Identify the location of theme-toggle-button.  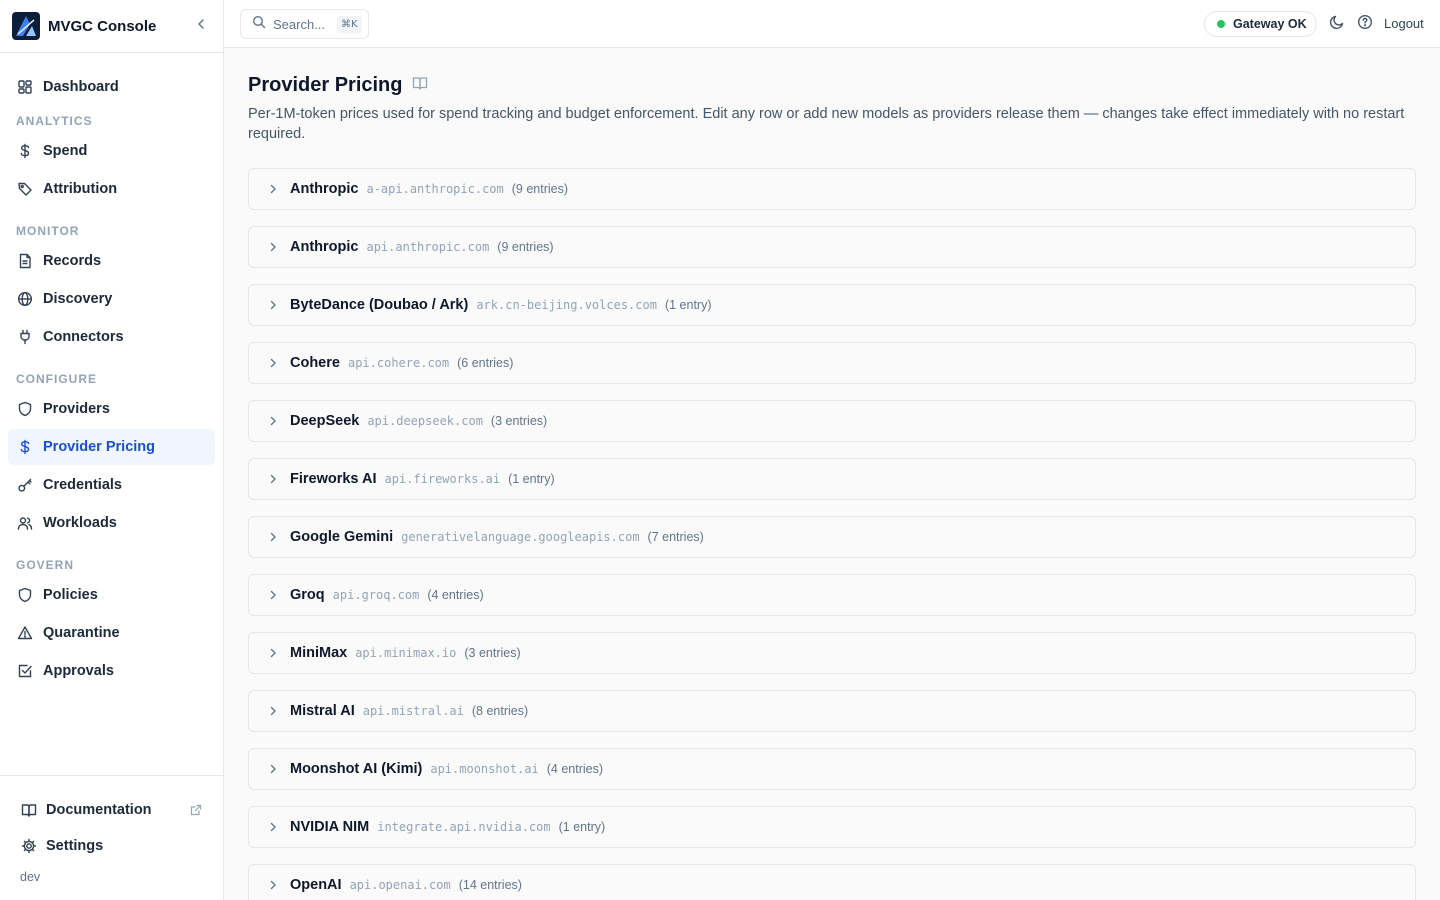
(1337, 24).